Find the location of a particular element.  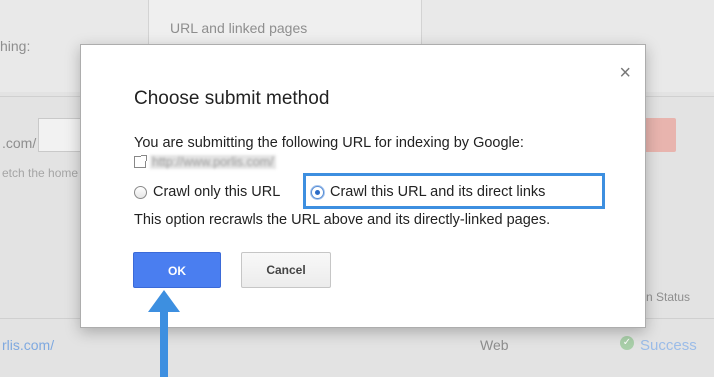

background-left-label: hing: is located at coordinates (15, 46).